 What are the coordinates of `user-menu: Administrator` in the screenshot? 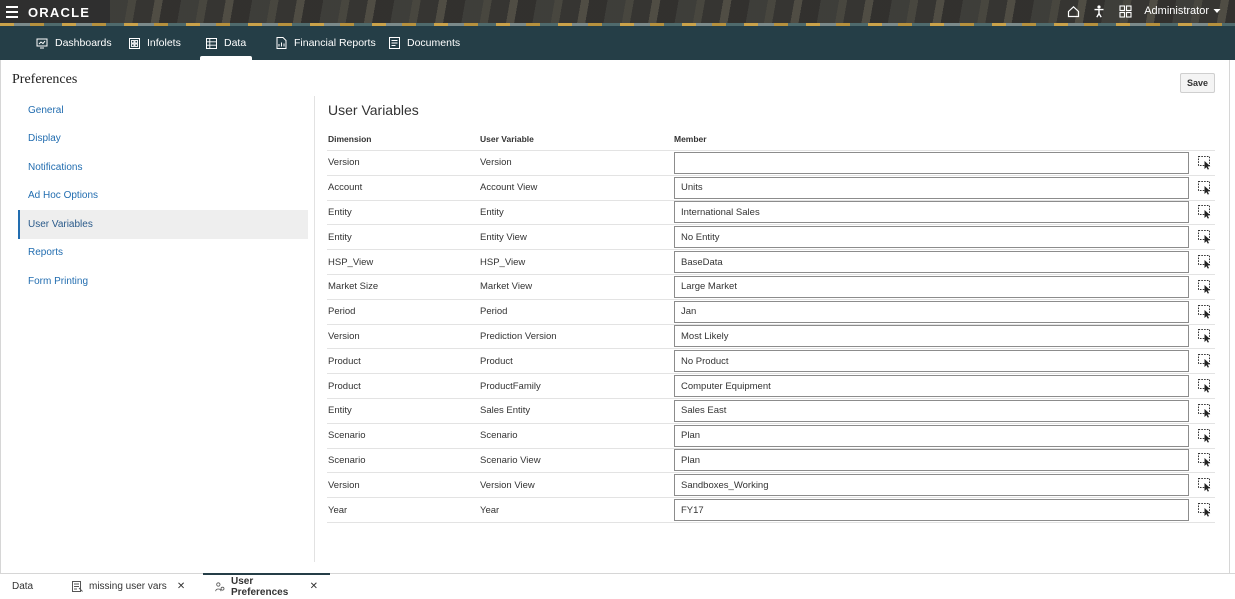 It's located at (1182, 11).